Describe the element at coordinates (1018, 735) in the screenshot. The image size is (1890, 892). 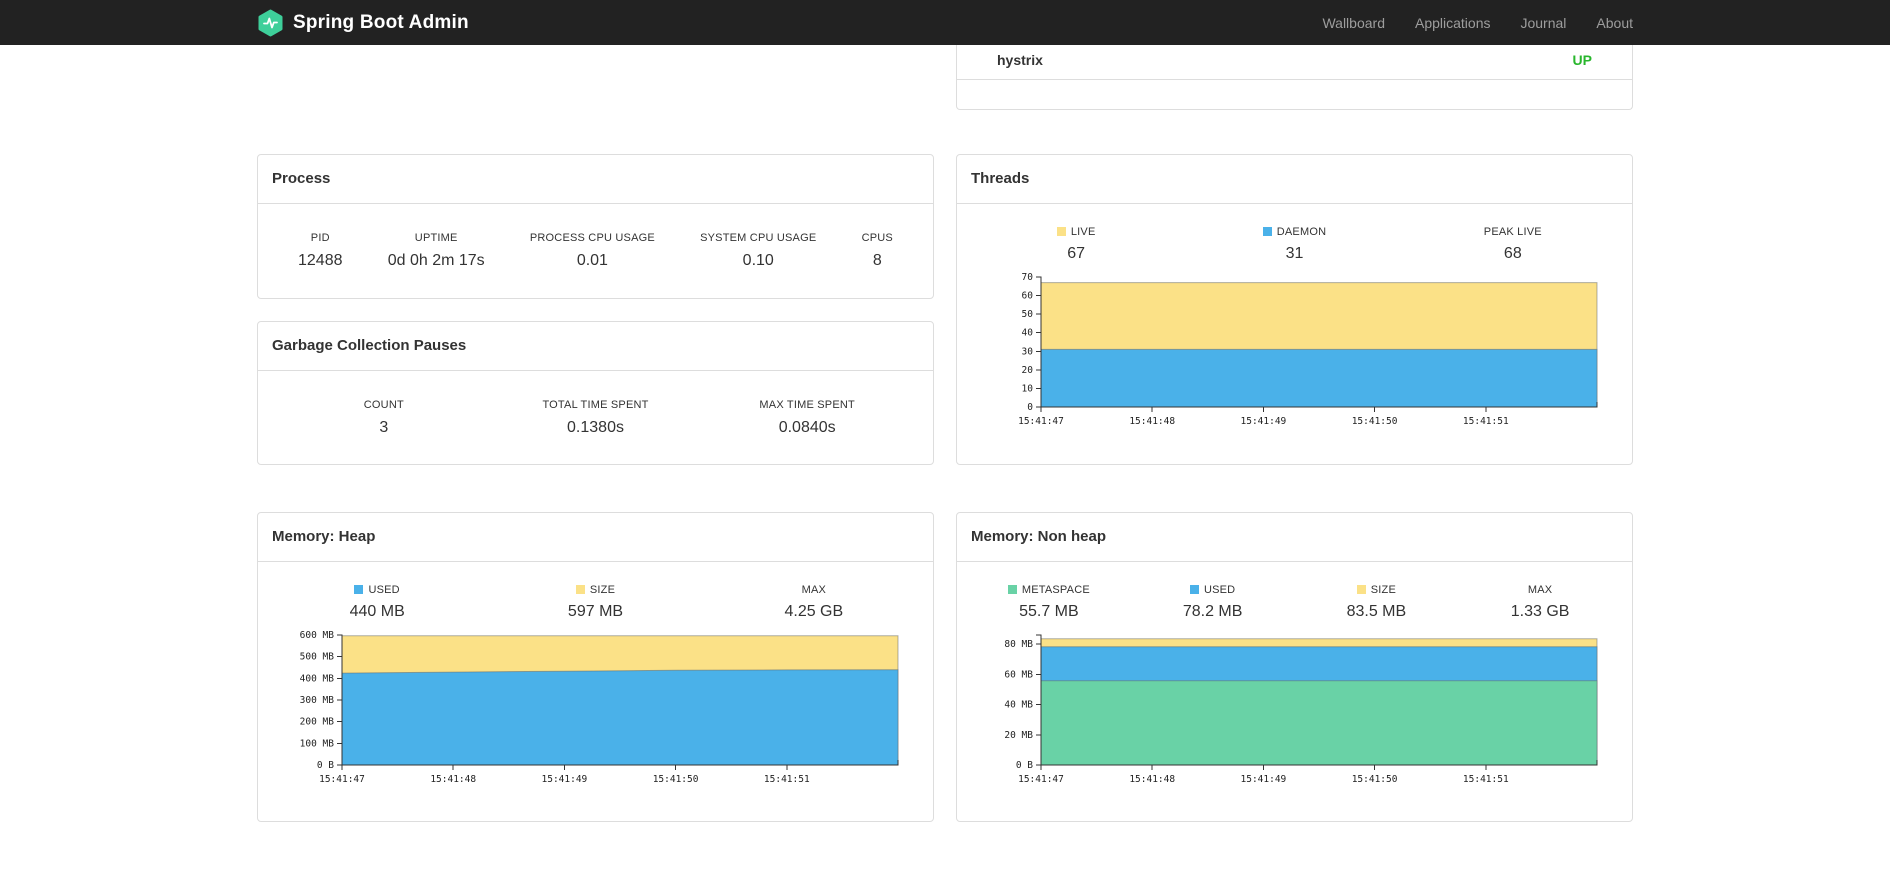
I see `svg-text: 20 MB` at that location.